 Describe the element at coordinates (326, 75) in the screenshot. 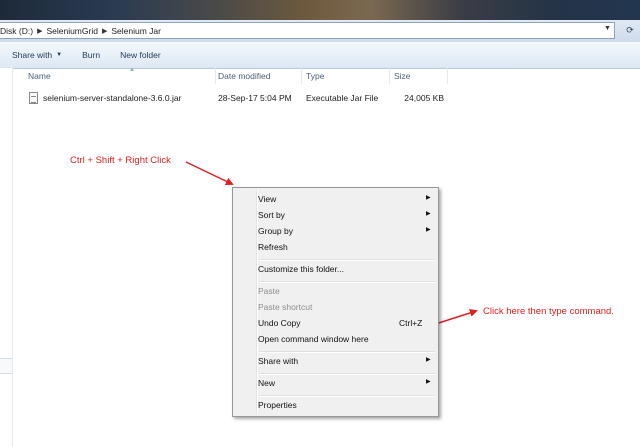

I see `column-headers: ▲ Name Date modified Type Size` at that location.